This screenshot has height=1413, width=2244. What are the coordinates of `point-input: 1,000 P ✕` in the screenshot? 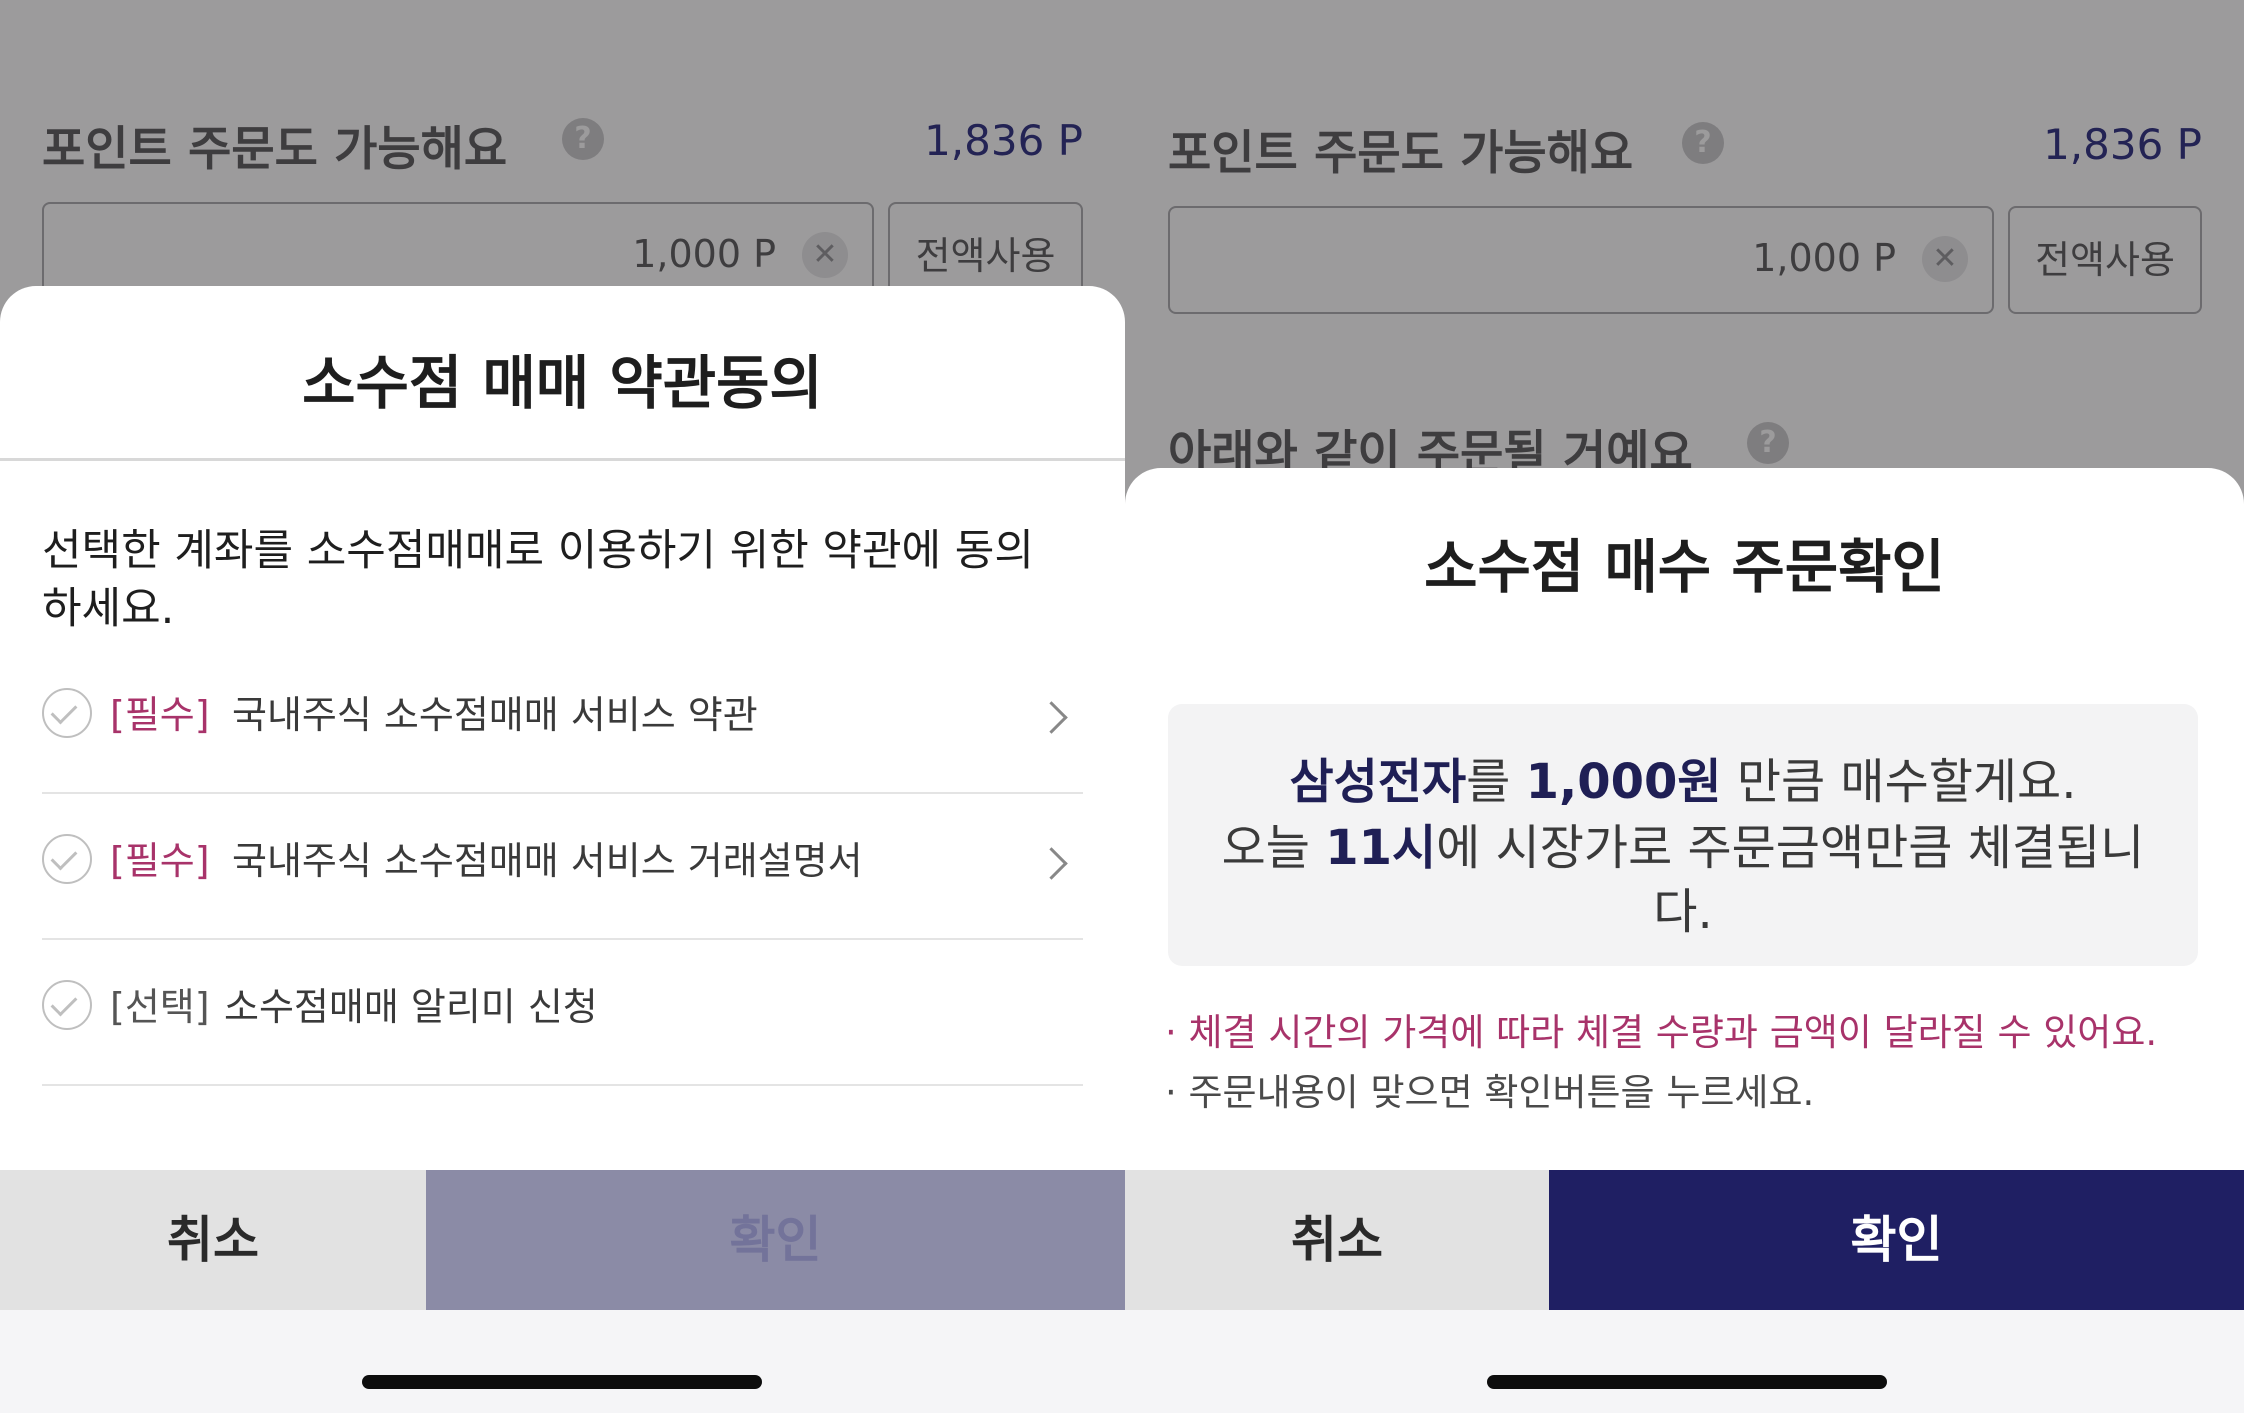 It's located at (1581, 260).